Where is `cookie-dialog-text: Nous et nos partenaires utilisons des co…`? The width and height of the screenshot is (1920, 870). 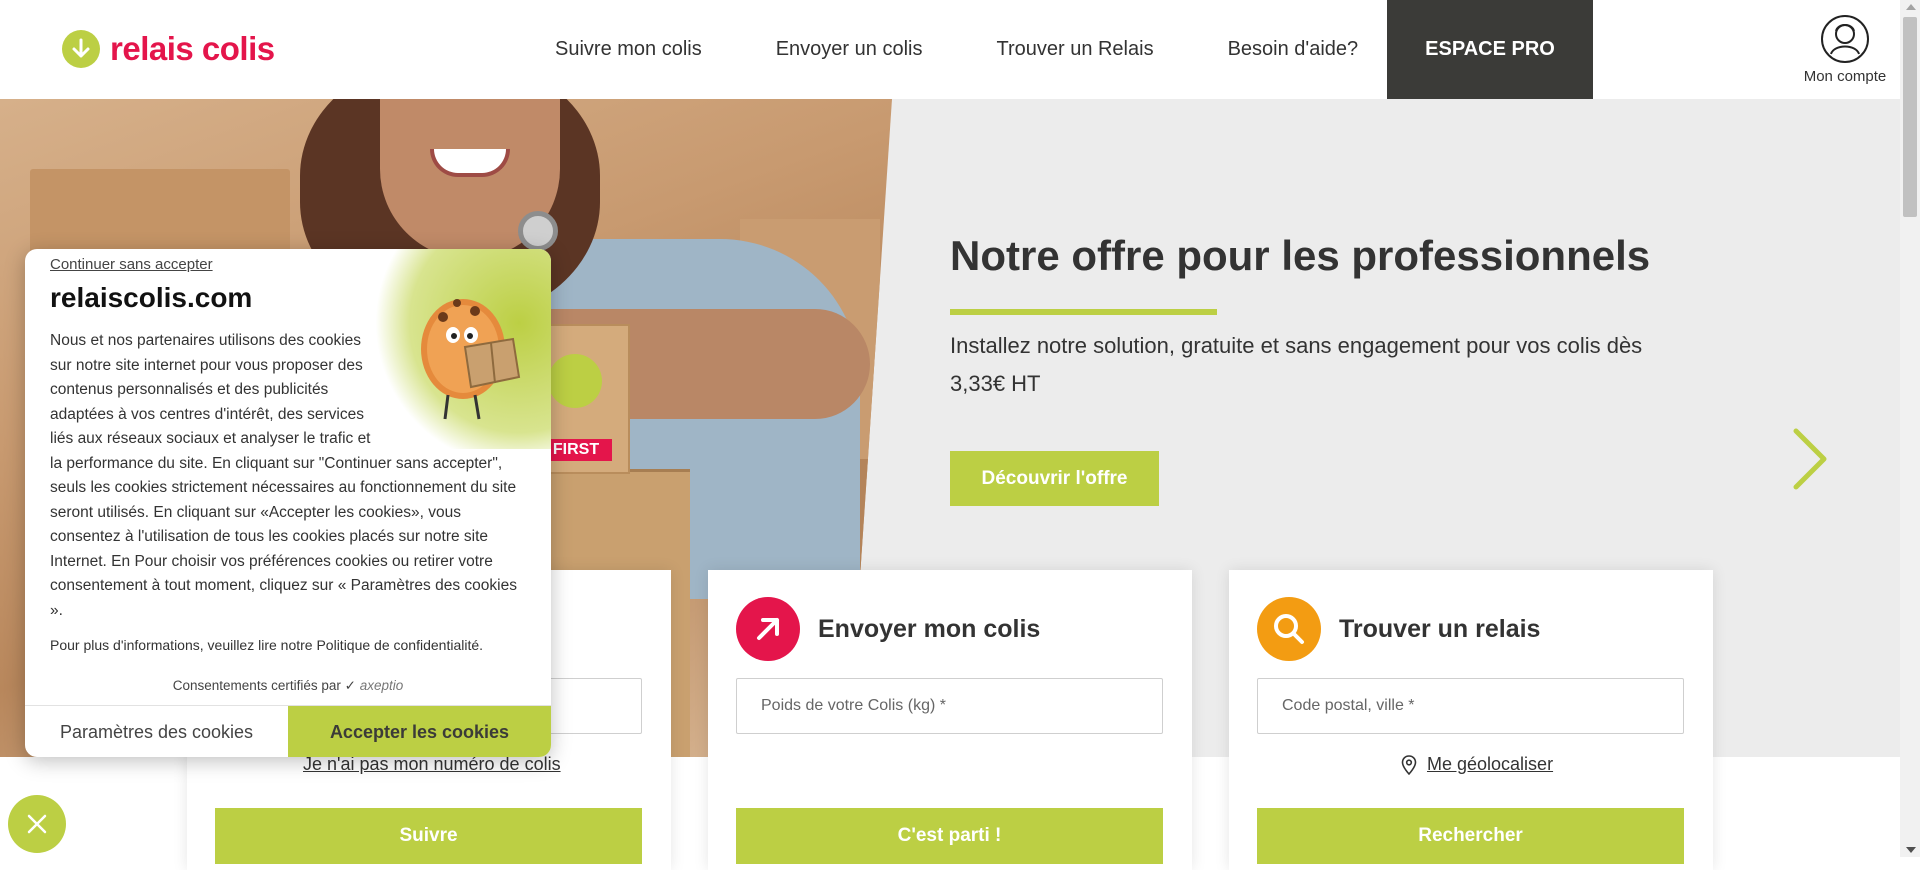 cookie-dialog-text: Nous et nos partenaires utilisons des co… is located at coordinates (290, 476).